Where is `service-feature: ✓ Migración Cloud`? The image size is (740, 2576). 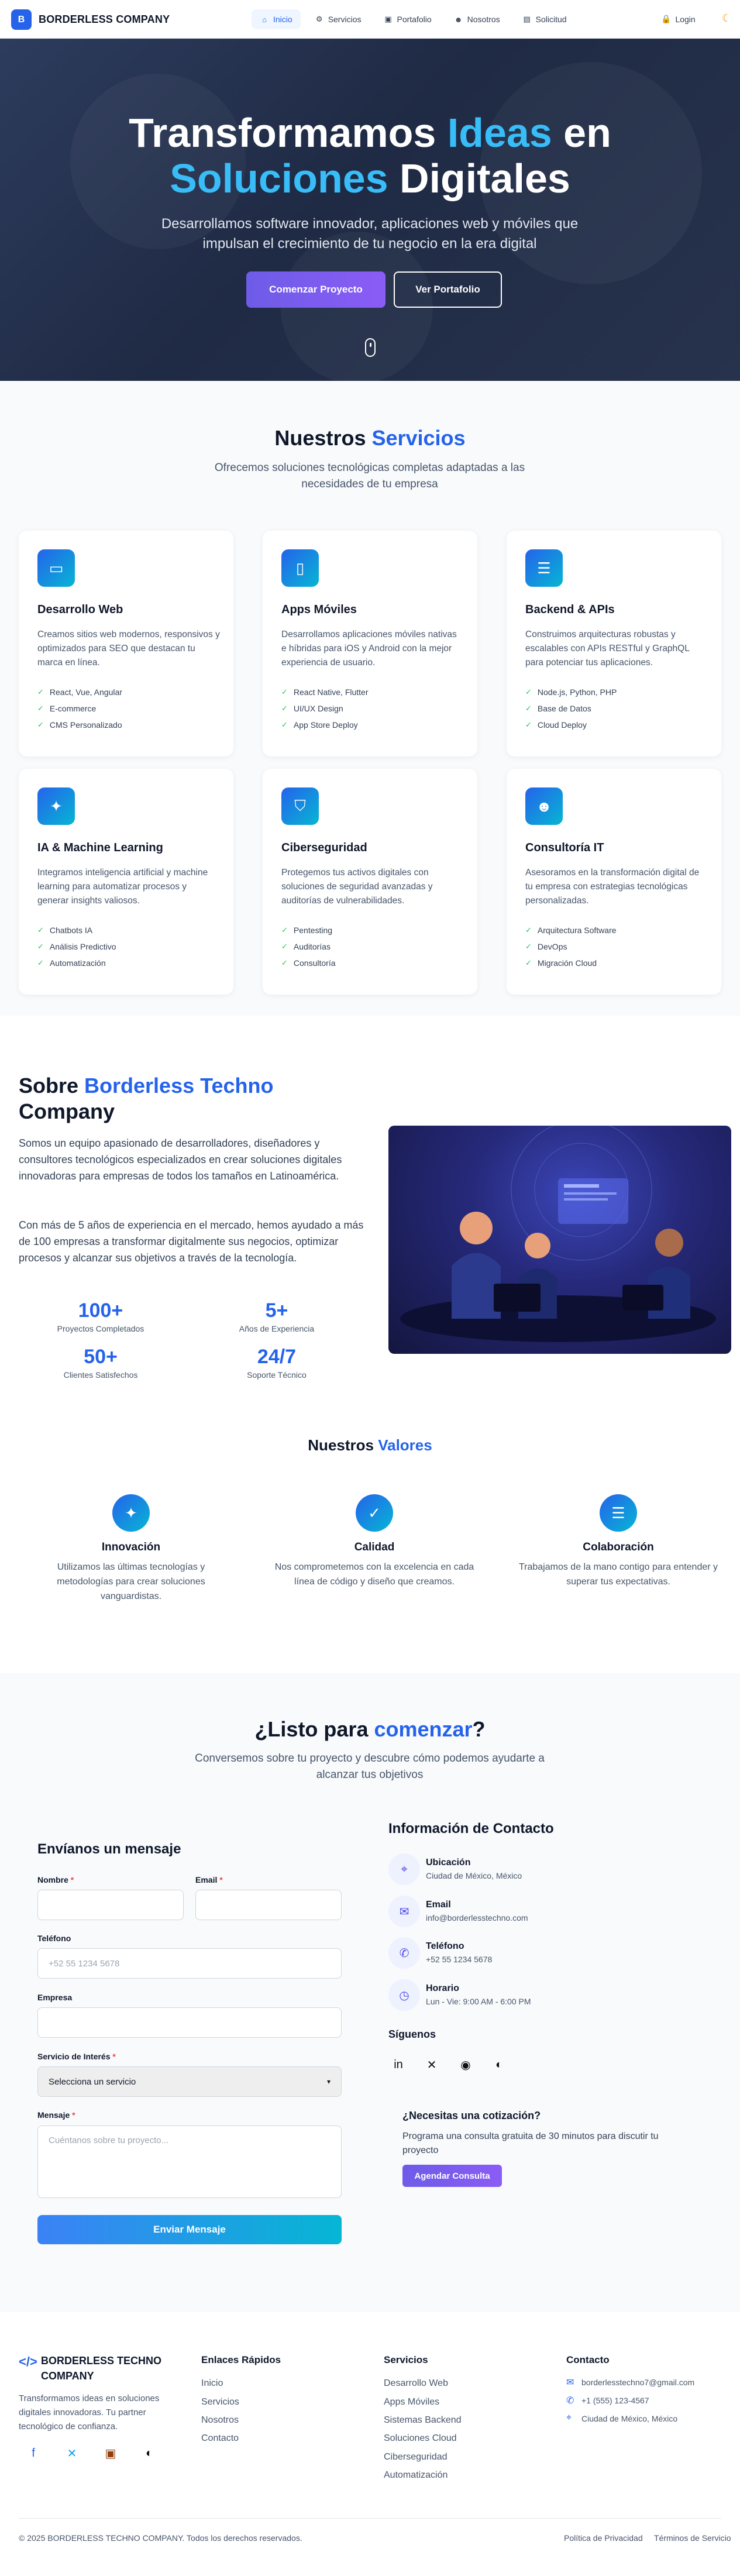 service-feature: ✓ Migración Cloud is located at coordinates (571, 963).